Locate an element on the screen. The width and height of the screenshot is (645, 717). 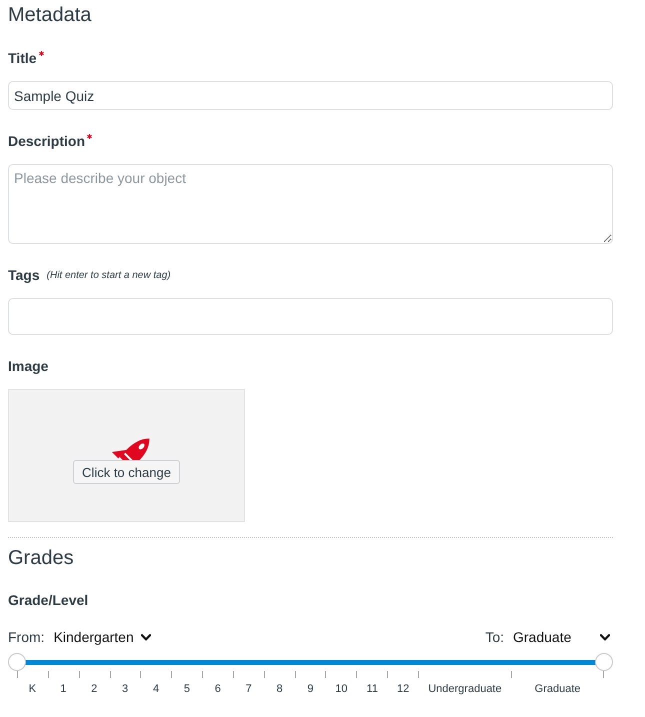
change-image-button: Click to change is located at coordinates (126, 472).